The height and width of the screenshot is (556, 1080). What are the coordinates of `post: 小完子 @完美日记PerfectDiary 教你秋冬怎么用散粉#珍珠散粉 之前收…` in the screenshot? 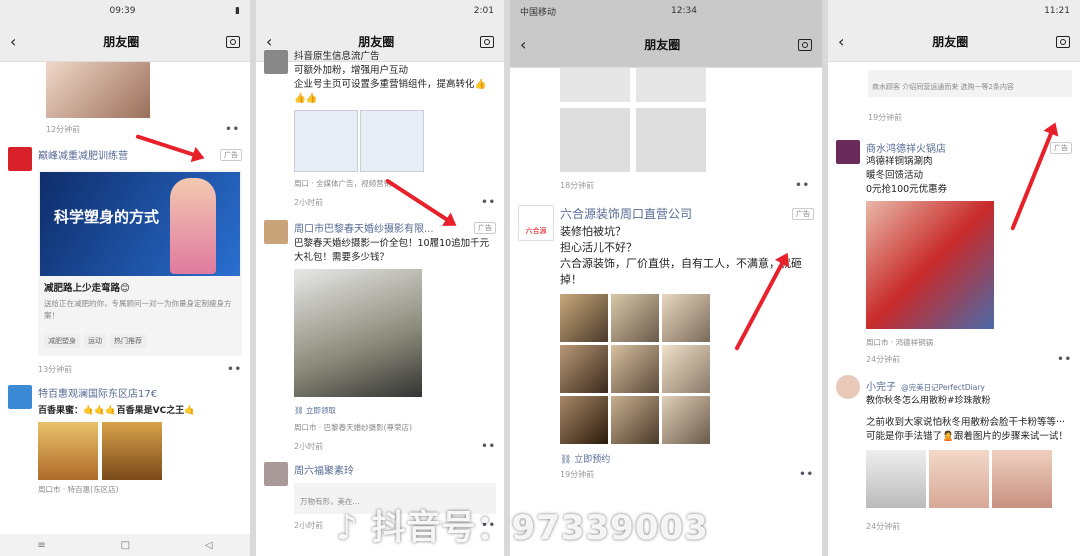 It's located at (954, 454).